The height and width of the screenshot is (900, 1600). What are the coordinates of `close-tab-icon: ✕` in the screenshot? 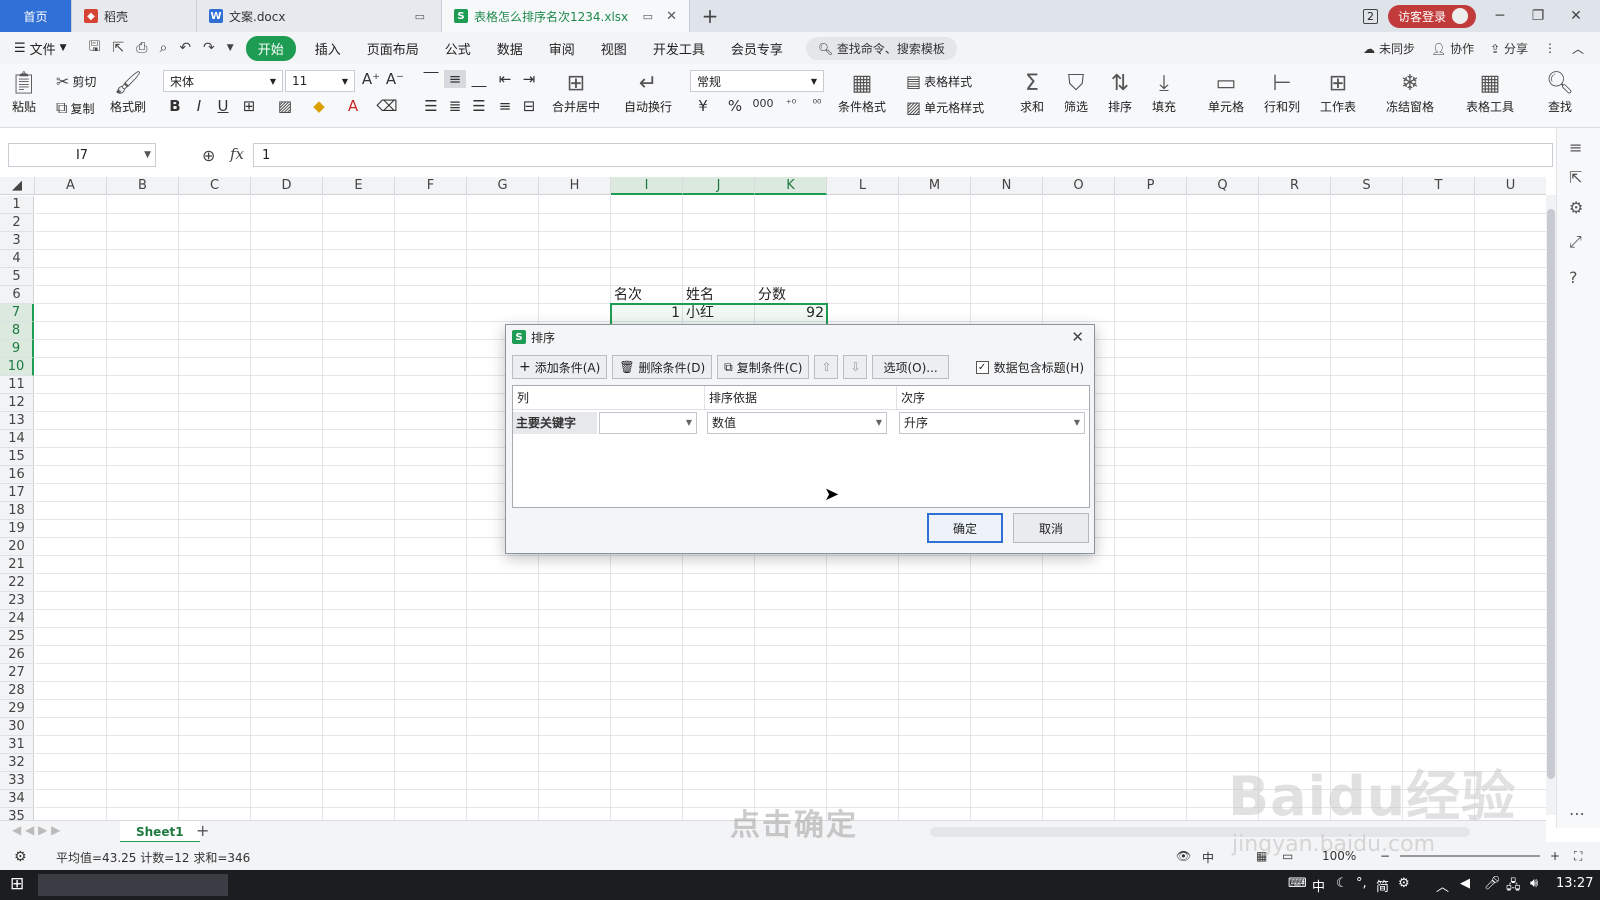 It's located at (671, 16).